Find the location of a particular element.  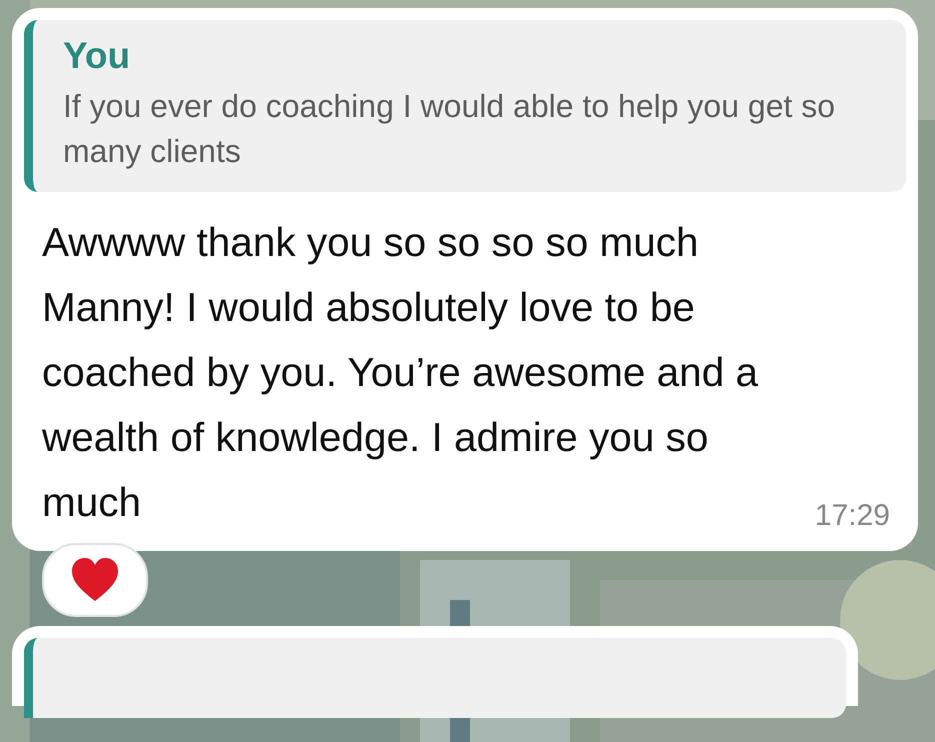

quote-text: If you ever do coaching I would able to help you get so many clients is located at coordinates (449, 129).